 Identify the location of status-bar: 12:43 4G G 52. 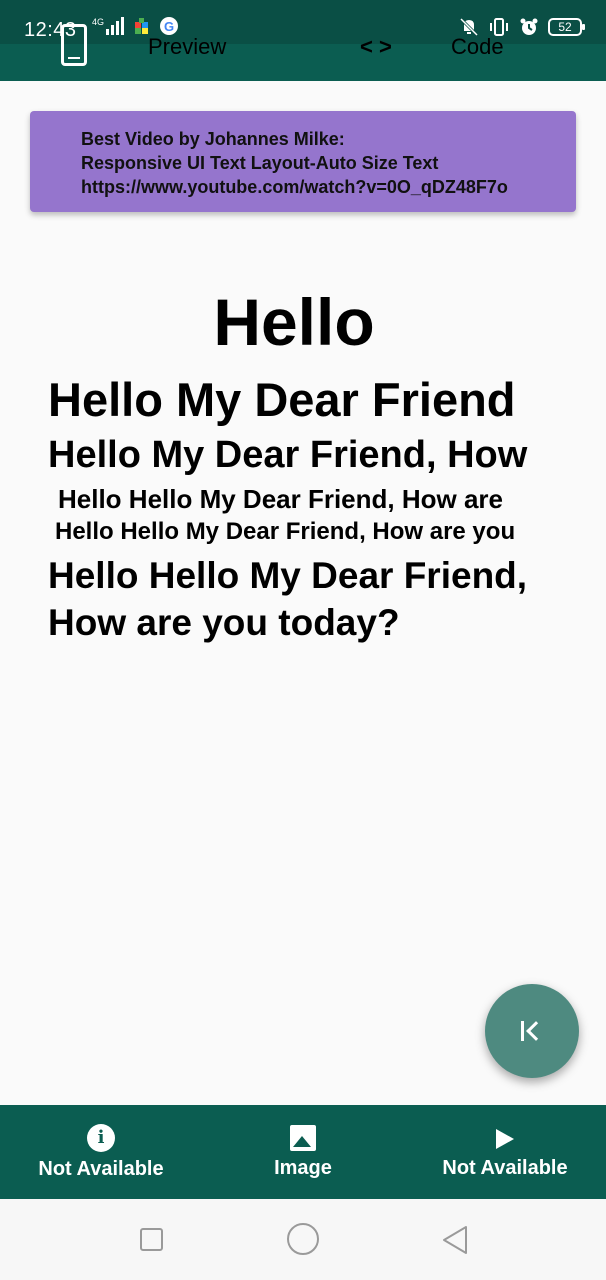
(303, 22).